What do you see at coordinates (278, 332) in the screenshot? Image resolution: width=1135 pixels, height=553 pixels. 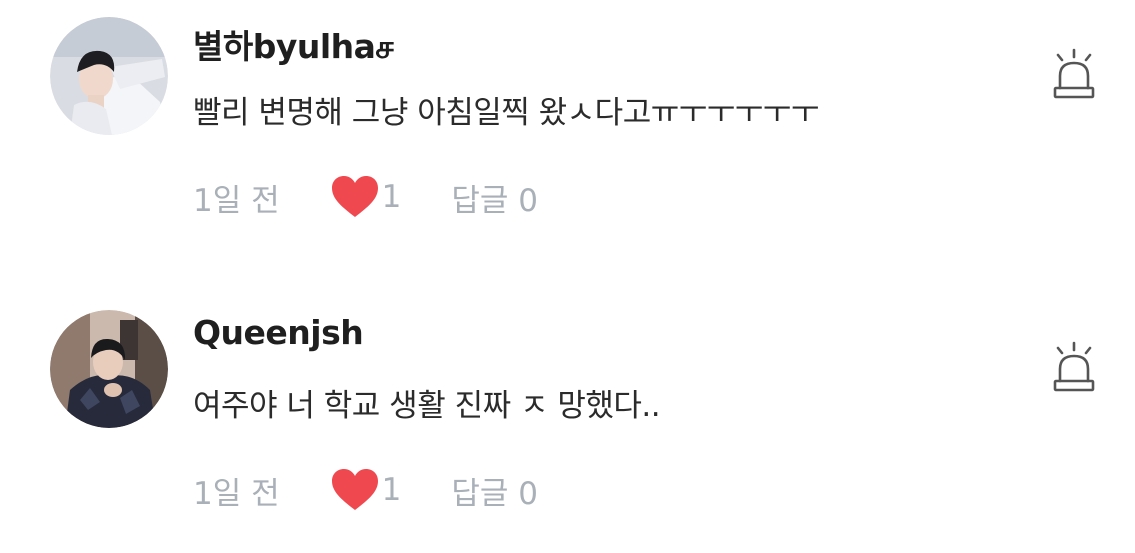 I see `username: Queenjsh` at bounding box center [278, 332].